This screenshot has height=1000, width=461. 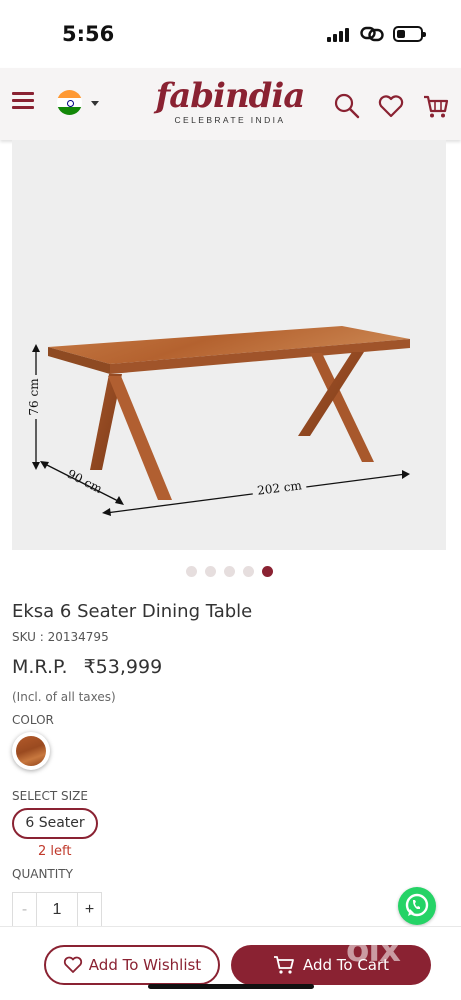 I want to click on height-dimension-label: 76 cm, so click(x=34, y=397).